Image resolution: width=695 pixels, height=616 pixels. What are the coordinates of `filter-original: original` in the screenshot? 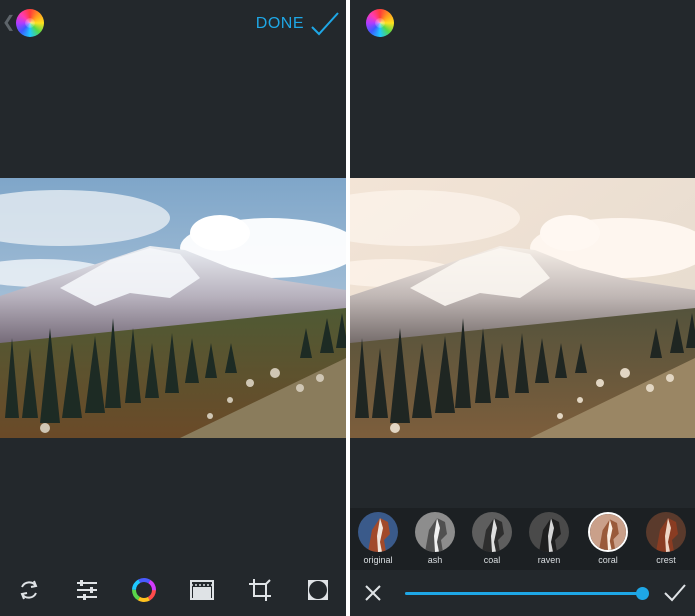 It's located at (378, 539).